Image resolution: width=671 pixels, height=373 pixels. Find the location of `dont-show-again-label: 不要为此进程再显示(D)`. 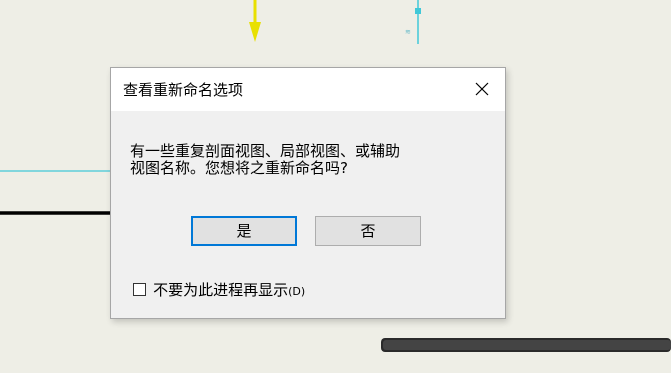

dont-show-again-label: 不要为此进程再显示(D) is located at coordinates (229, 289).